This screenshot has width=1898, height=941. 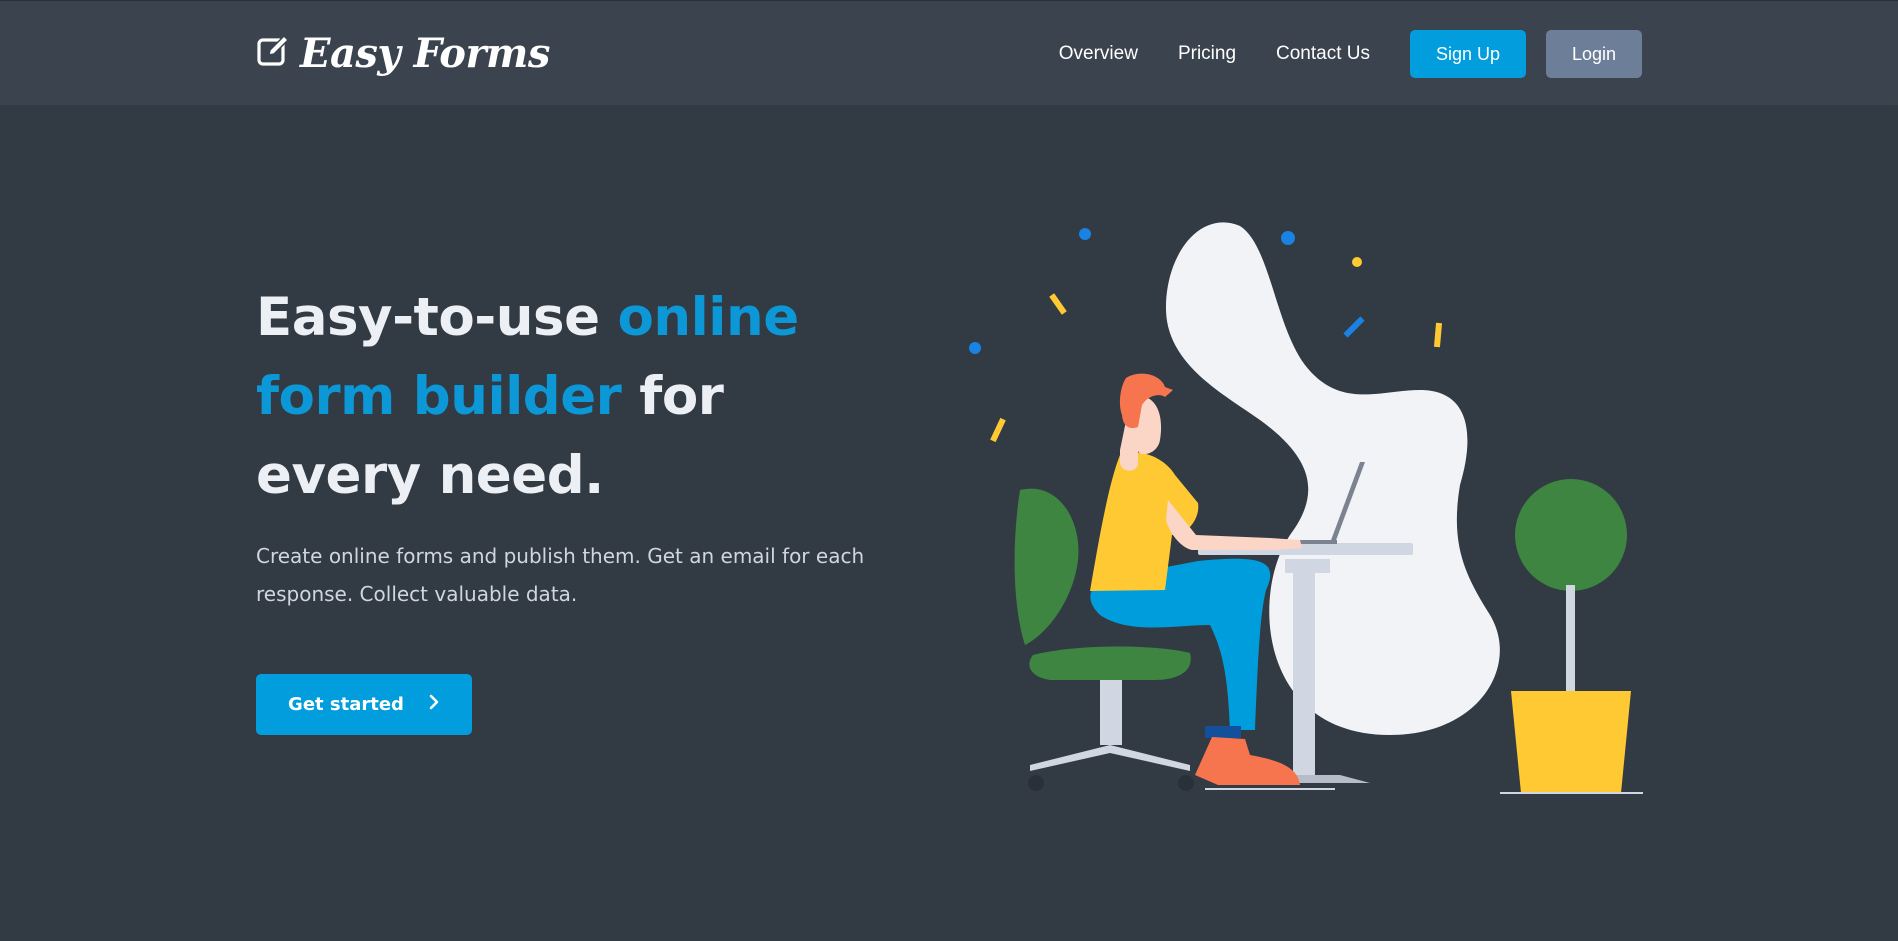 I want to click on get-started-button: Get started, so click(x=364, y=704).